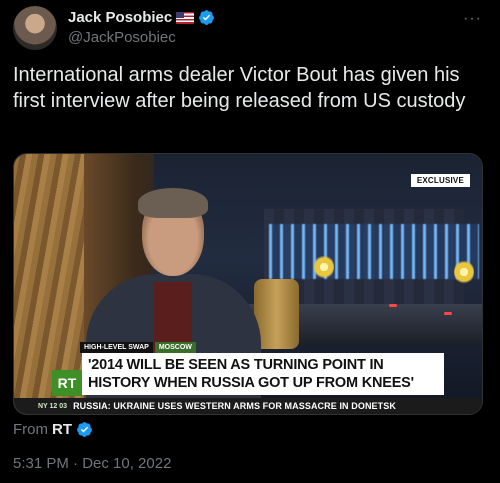  I want to click on rt-logo-icon: RT, so click(67, 383).